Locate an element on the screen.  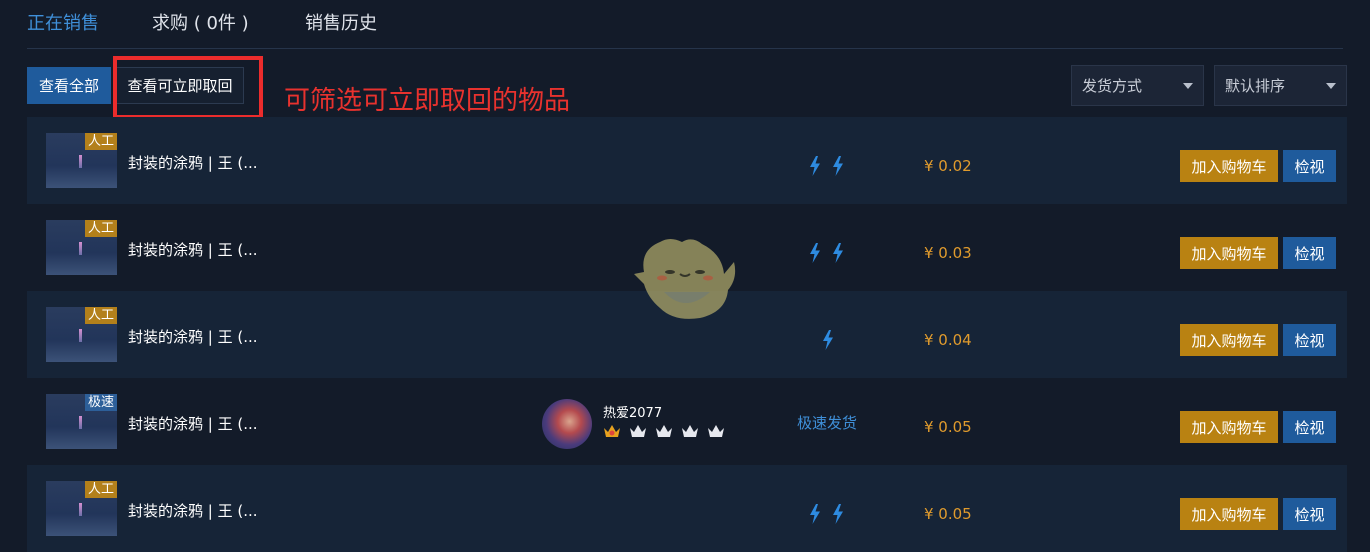
item-price: ¥ 0.03 is located at coordinates (948, 253).